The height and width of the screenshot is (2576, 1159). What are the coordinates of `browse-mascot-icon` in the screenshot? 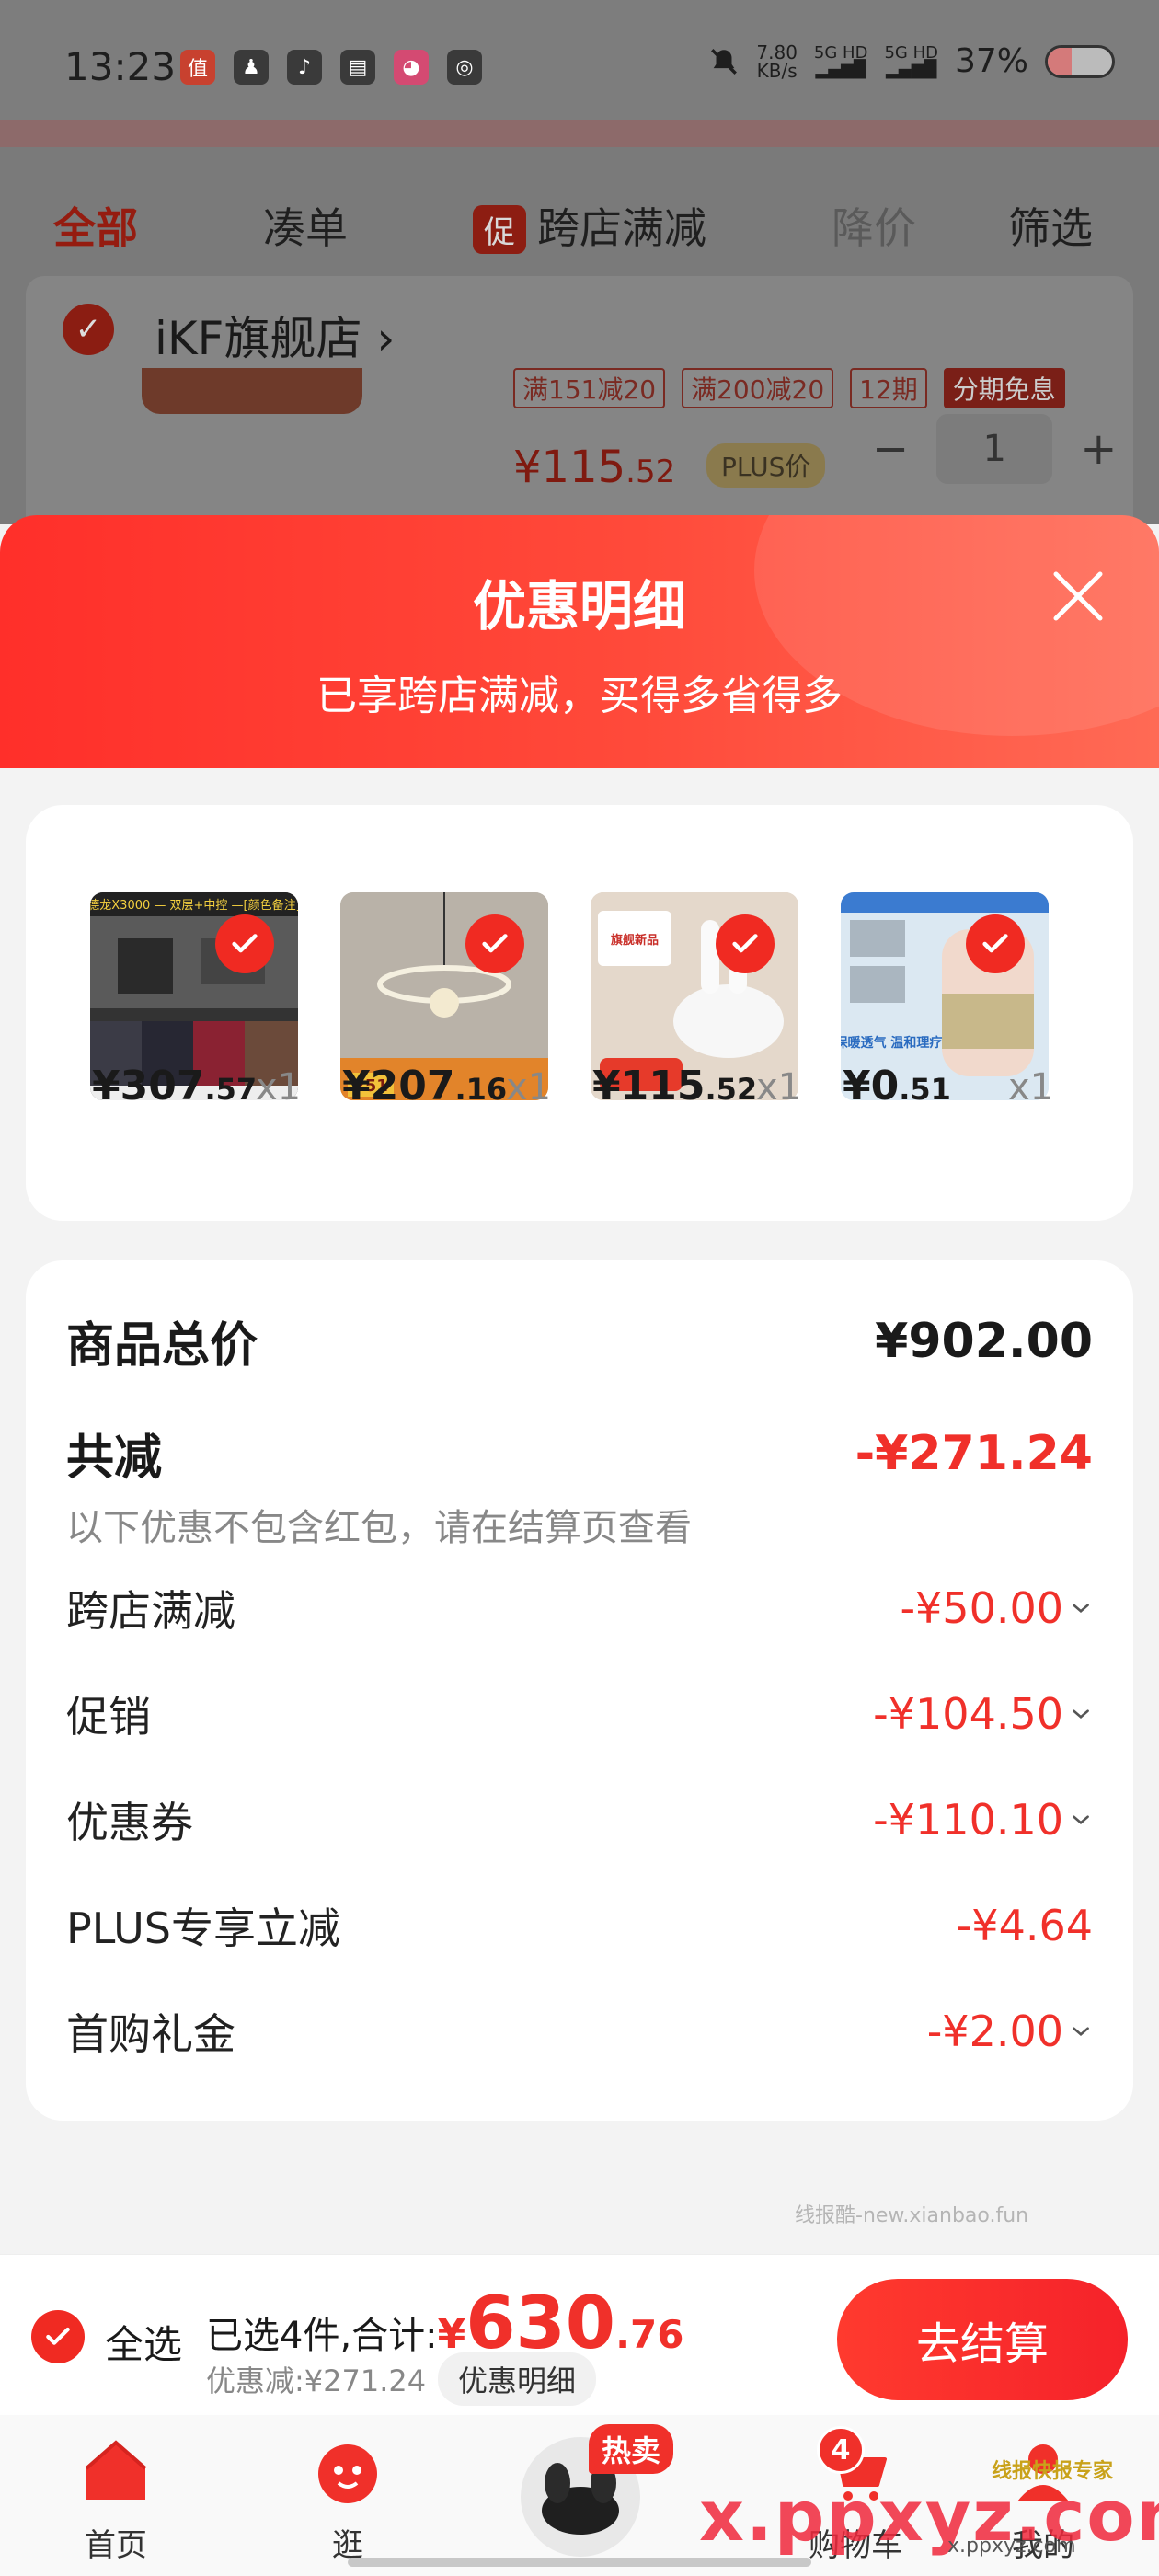 It's located at (347, 2473).